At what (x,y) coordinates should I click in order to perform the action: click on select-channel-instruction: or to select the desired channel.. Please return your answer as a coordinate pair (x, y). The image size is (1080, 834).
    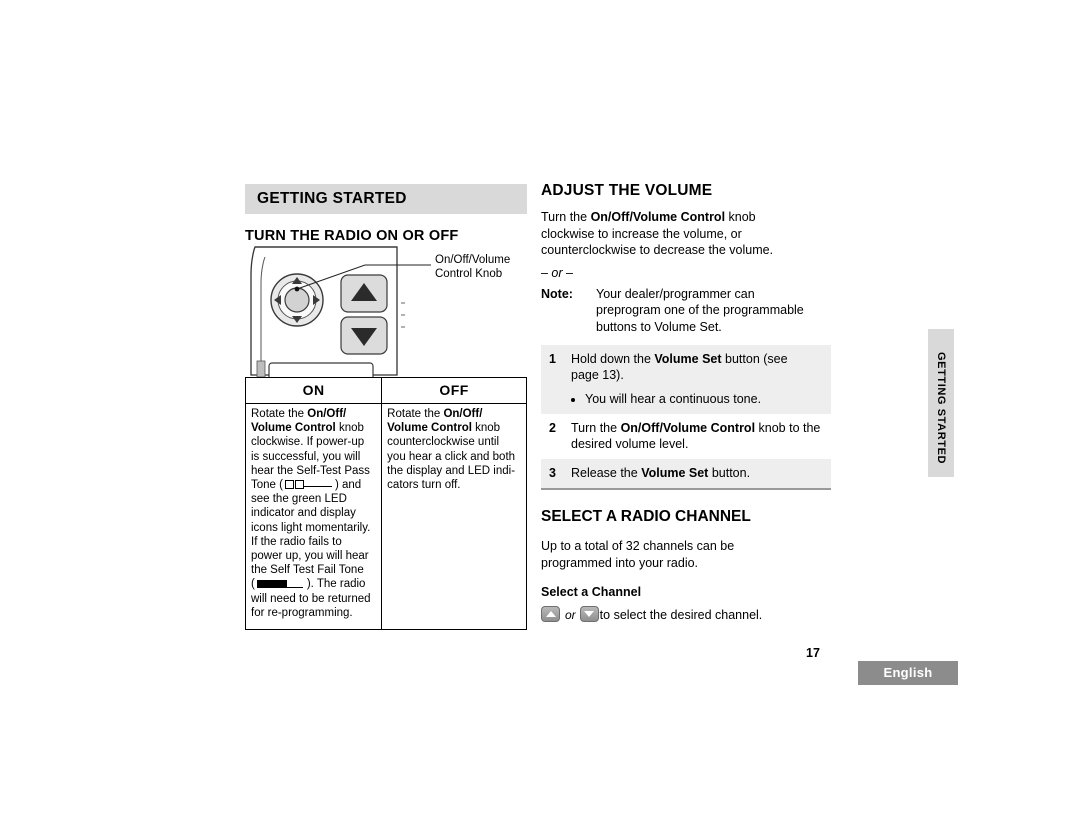
    Looking at the image, I should click on (686, 615).